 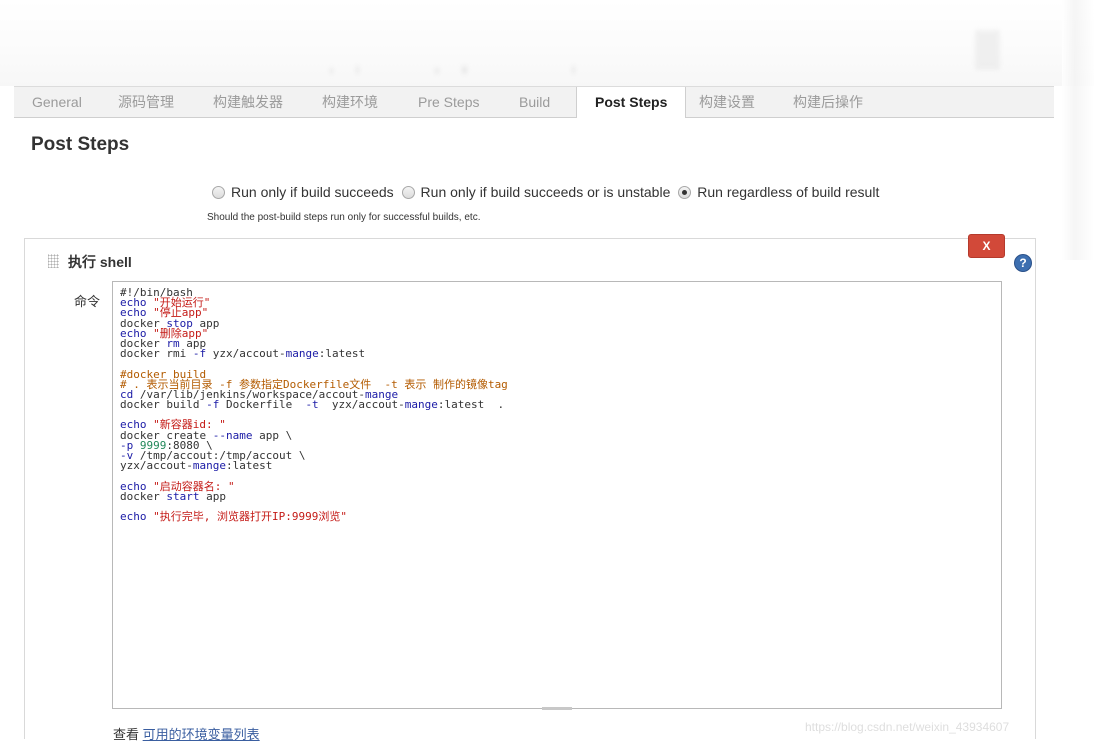 I want to click on textarea-resize-handle, so click(x=557, y=708).